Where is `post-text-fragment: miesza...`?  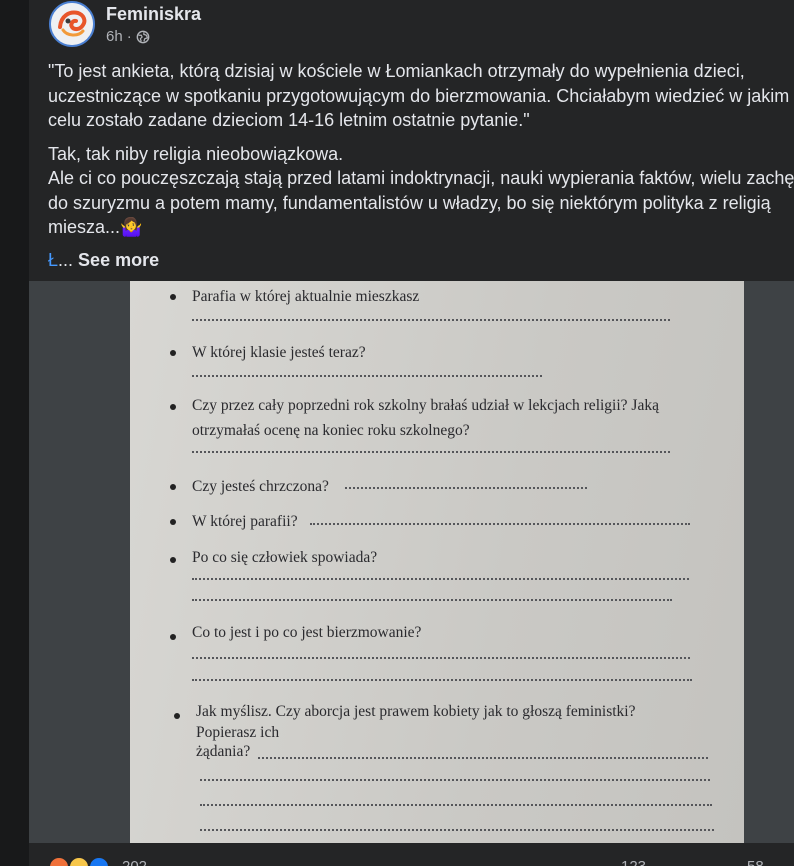 post-text-fragment: miesza... is located at coordinates (84, 227).